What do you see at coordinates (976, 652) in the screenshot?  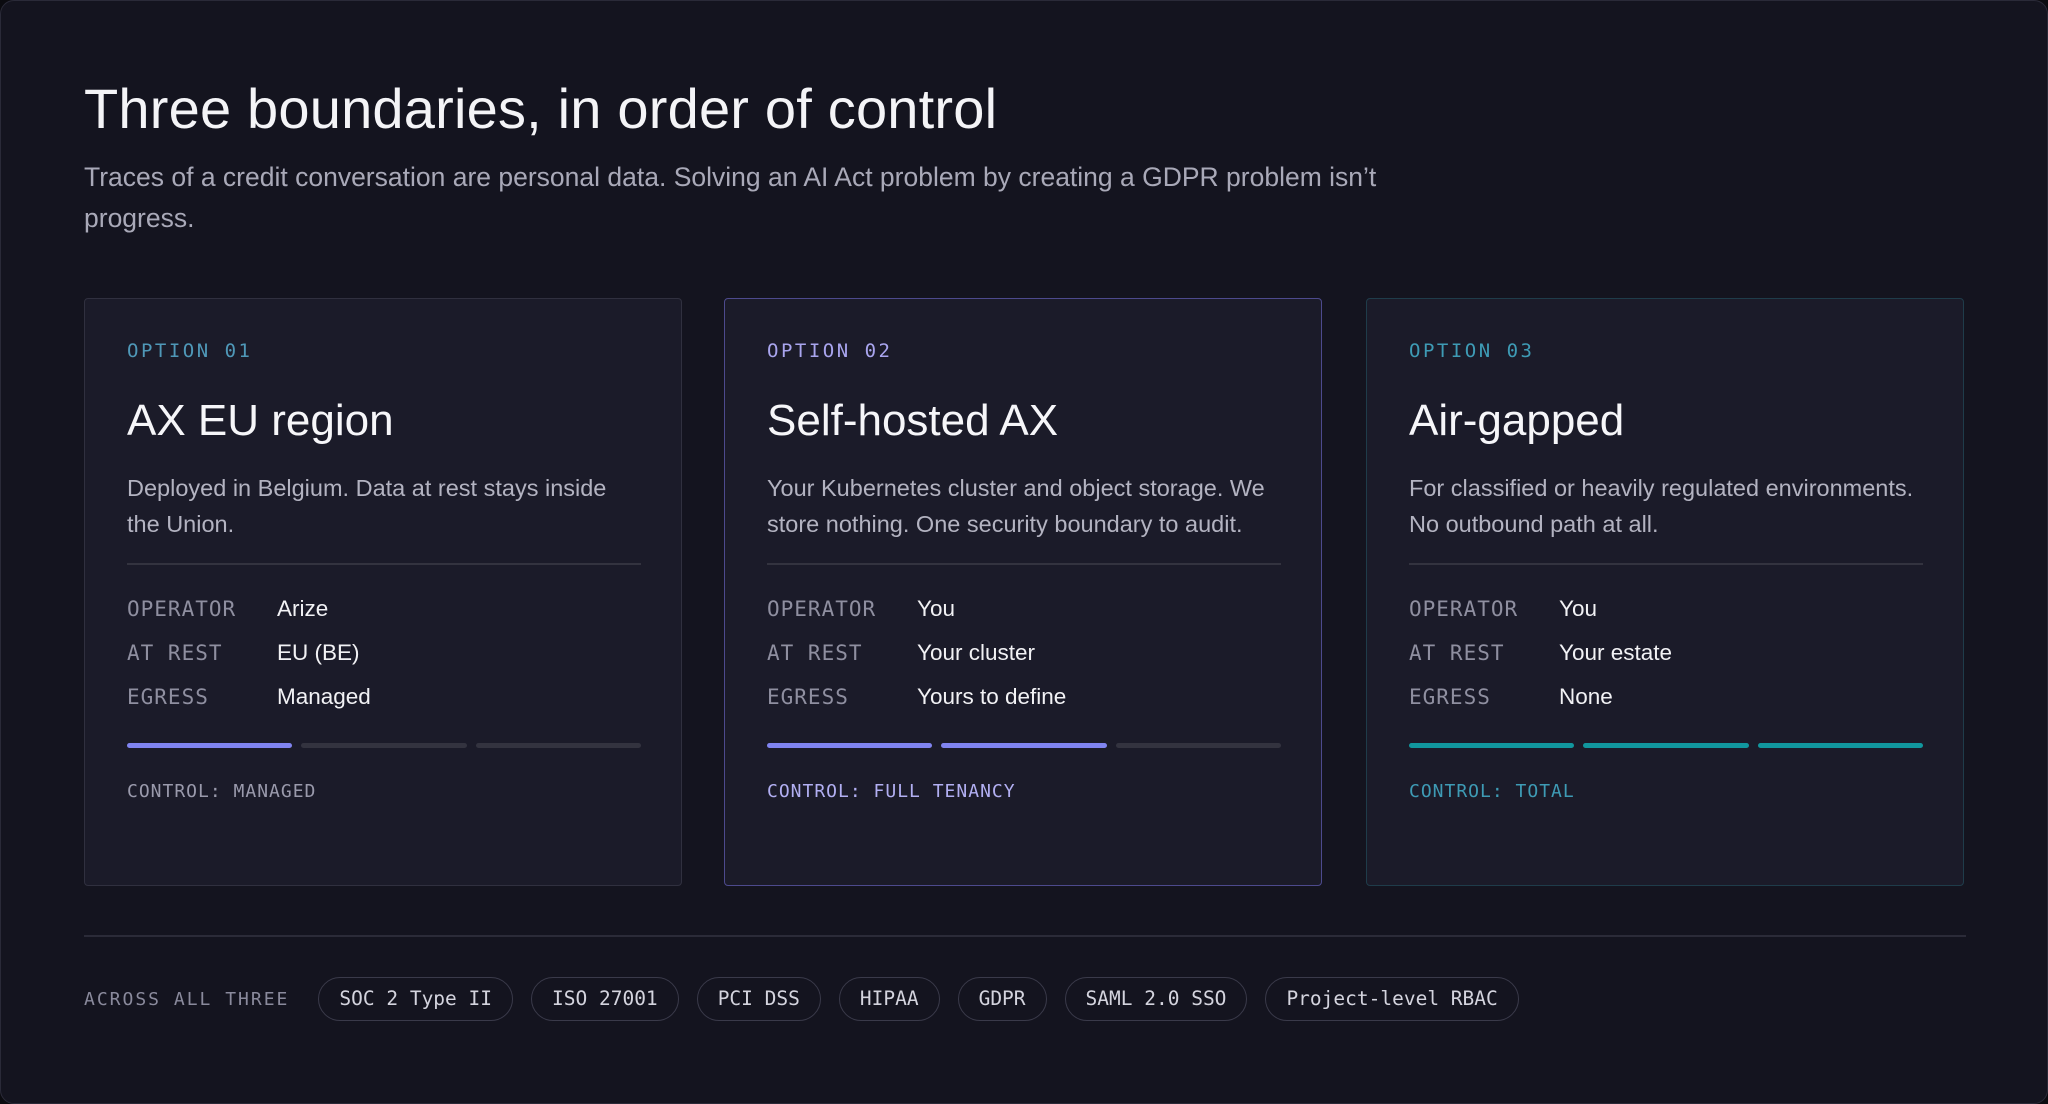 I see `spec-value: Your cluster` at bounding box center [976, 652].